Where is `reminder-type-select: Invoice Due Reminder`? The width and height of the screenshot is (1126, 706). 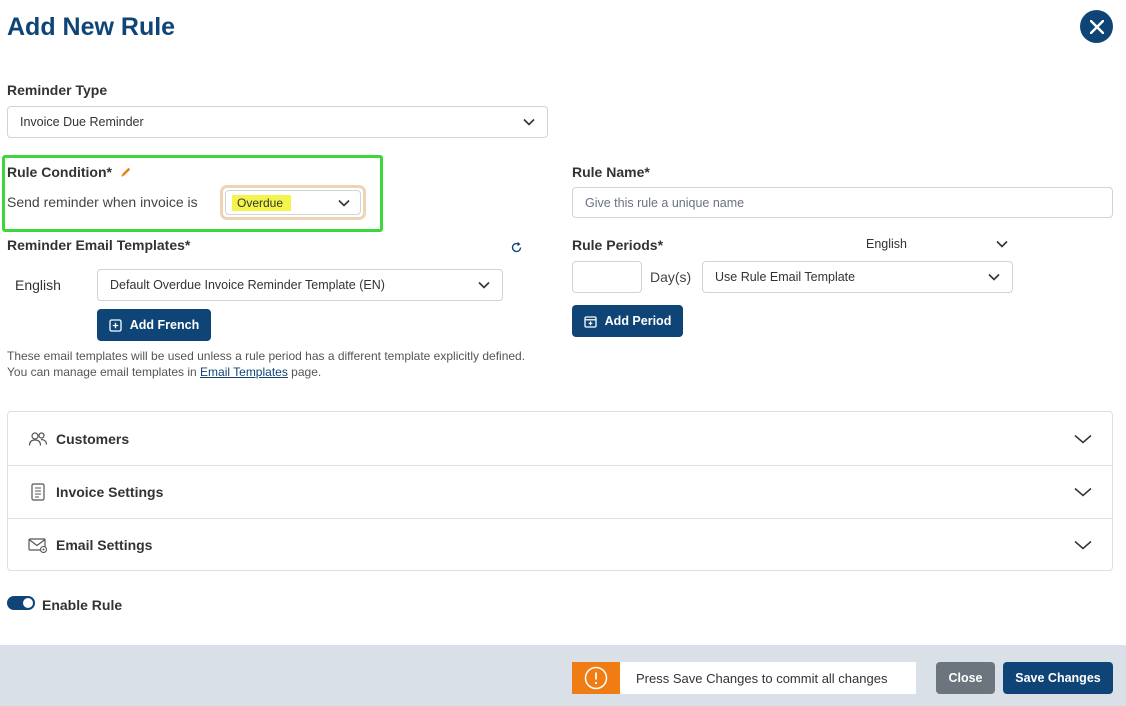 reminder-type-select: Invoice Due Reminder is located at coordinates (277, 122).